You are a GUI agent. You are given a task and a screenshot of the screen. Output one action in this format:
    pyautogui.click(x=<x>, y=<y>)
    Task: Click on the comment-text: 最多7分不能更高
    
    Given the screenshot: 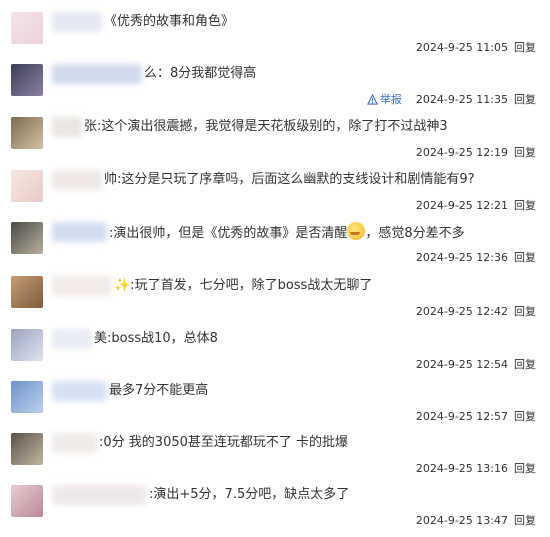 What is the action you would take?
    pyautogui.click(x=158, y=391)
    